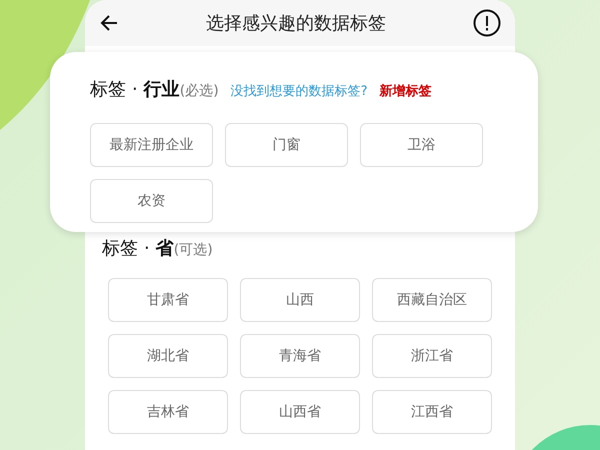 This screenshot has height=450, width=600. What do you see at coordinates (421, 145) in the screenshot?
I see `tag-chip: 卫浴` at bounding box center [421, 145].